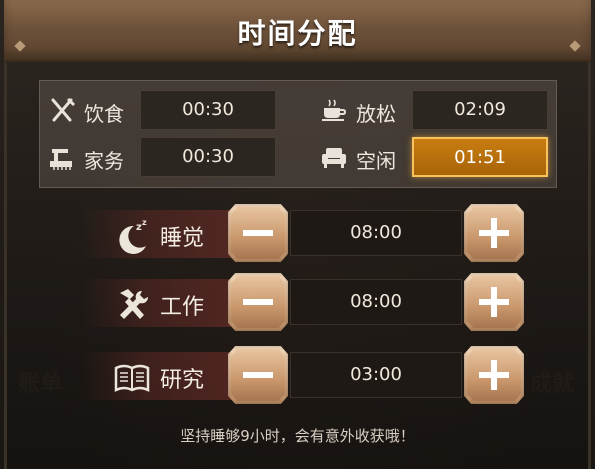  What do you see at coordinates (182, 307) in the screenshot?
I see `activity-label: 工作` at bounding box center [182, 307].